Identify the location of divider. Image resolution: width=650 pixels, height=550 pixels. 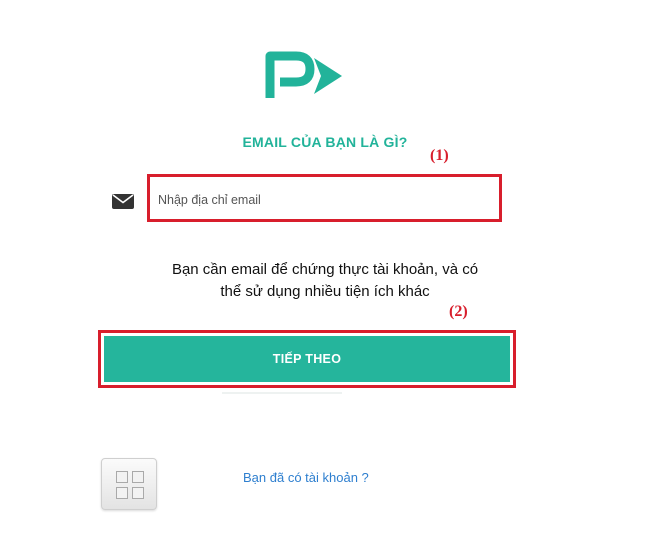
(282, 393).